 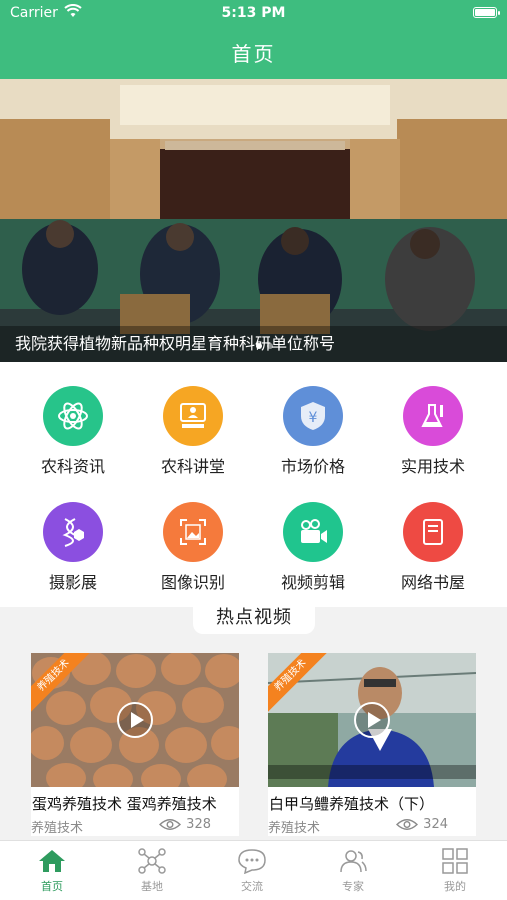 I want to click on menu-label: 图像识别, so click(x=192, y=582).